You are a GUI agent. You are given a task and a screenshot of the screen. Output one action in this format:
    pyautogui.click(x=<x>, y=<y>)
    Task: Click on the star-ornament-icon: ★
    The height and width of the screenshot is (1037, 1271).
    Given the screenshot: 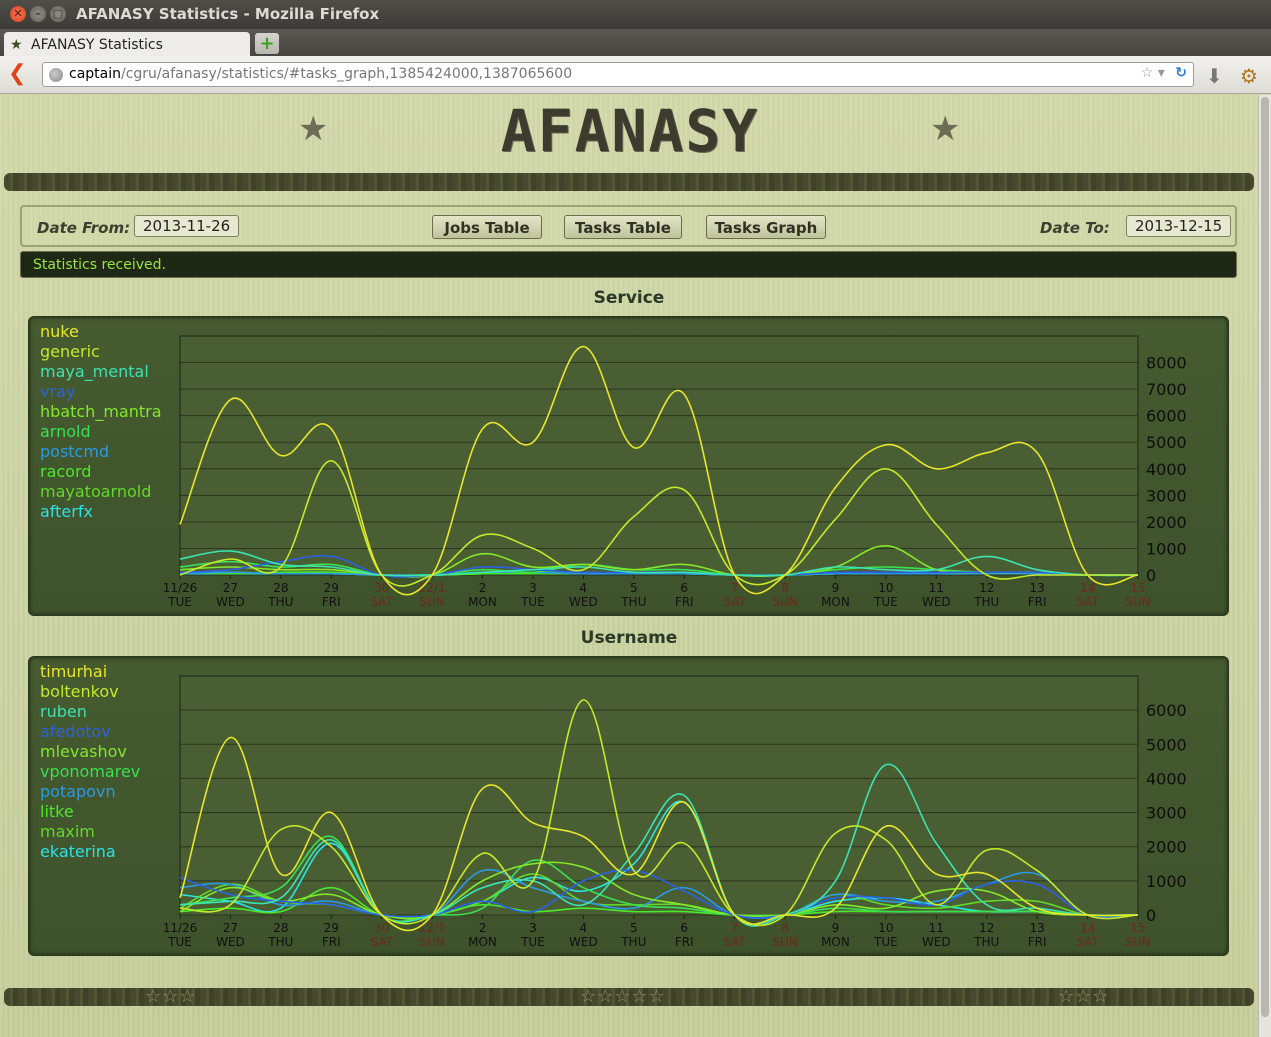 What is the action you would take?
    pyautogui.click(x=313, y=129)
    